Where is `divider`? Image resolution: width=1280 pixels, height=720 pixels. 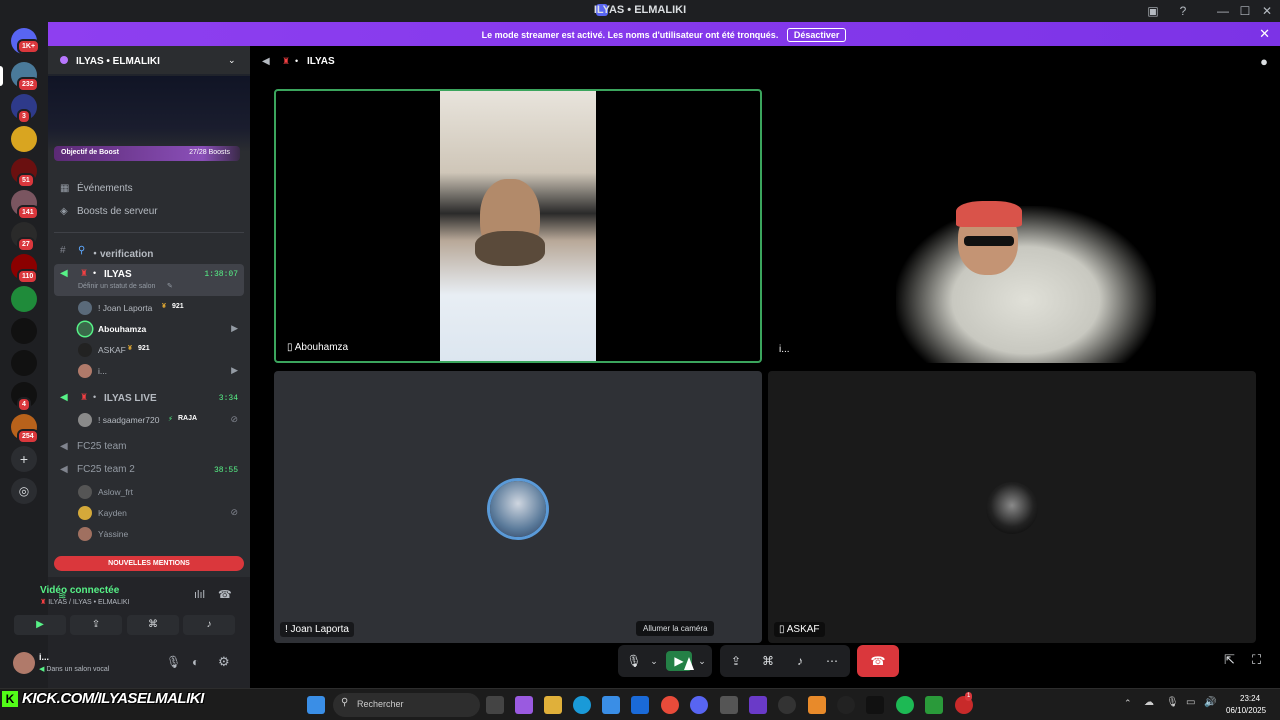
divider is located at coordinates (149, 232).